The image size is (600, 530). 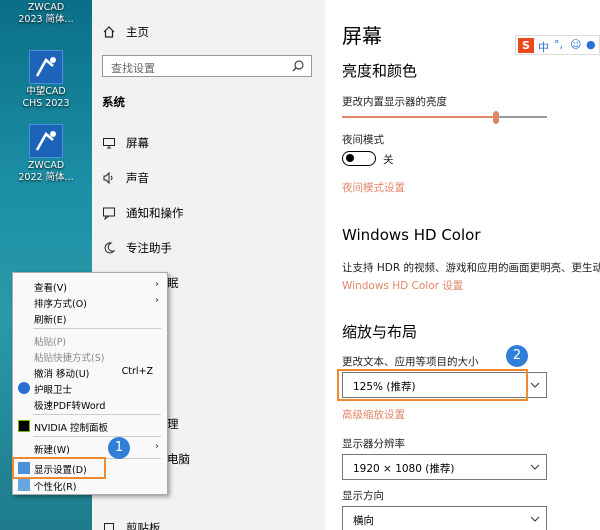 What do you see at coordinates (55, 486) in the screenshot?
I see `menu-item-personalize: 个性化(R)` at bounding box center [55, 486].